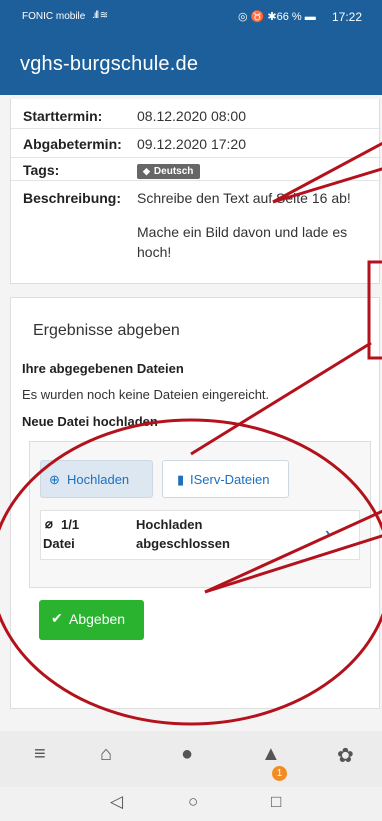 Image resolution: width=382 pixels, height=821 pixels. I want to click on description-line-2: Mache ein Bild davon und lade es, so click(242, 232).